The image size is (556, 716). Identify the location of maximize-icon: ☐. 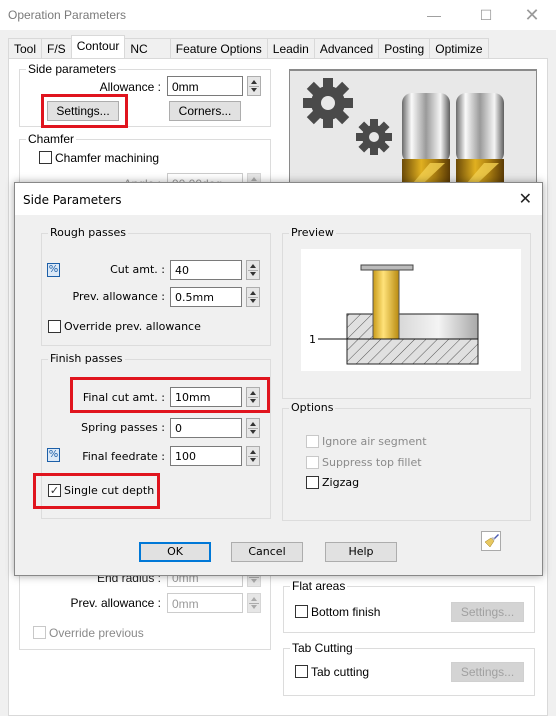
(486, 15).